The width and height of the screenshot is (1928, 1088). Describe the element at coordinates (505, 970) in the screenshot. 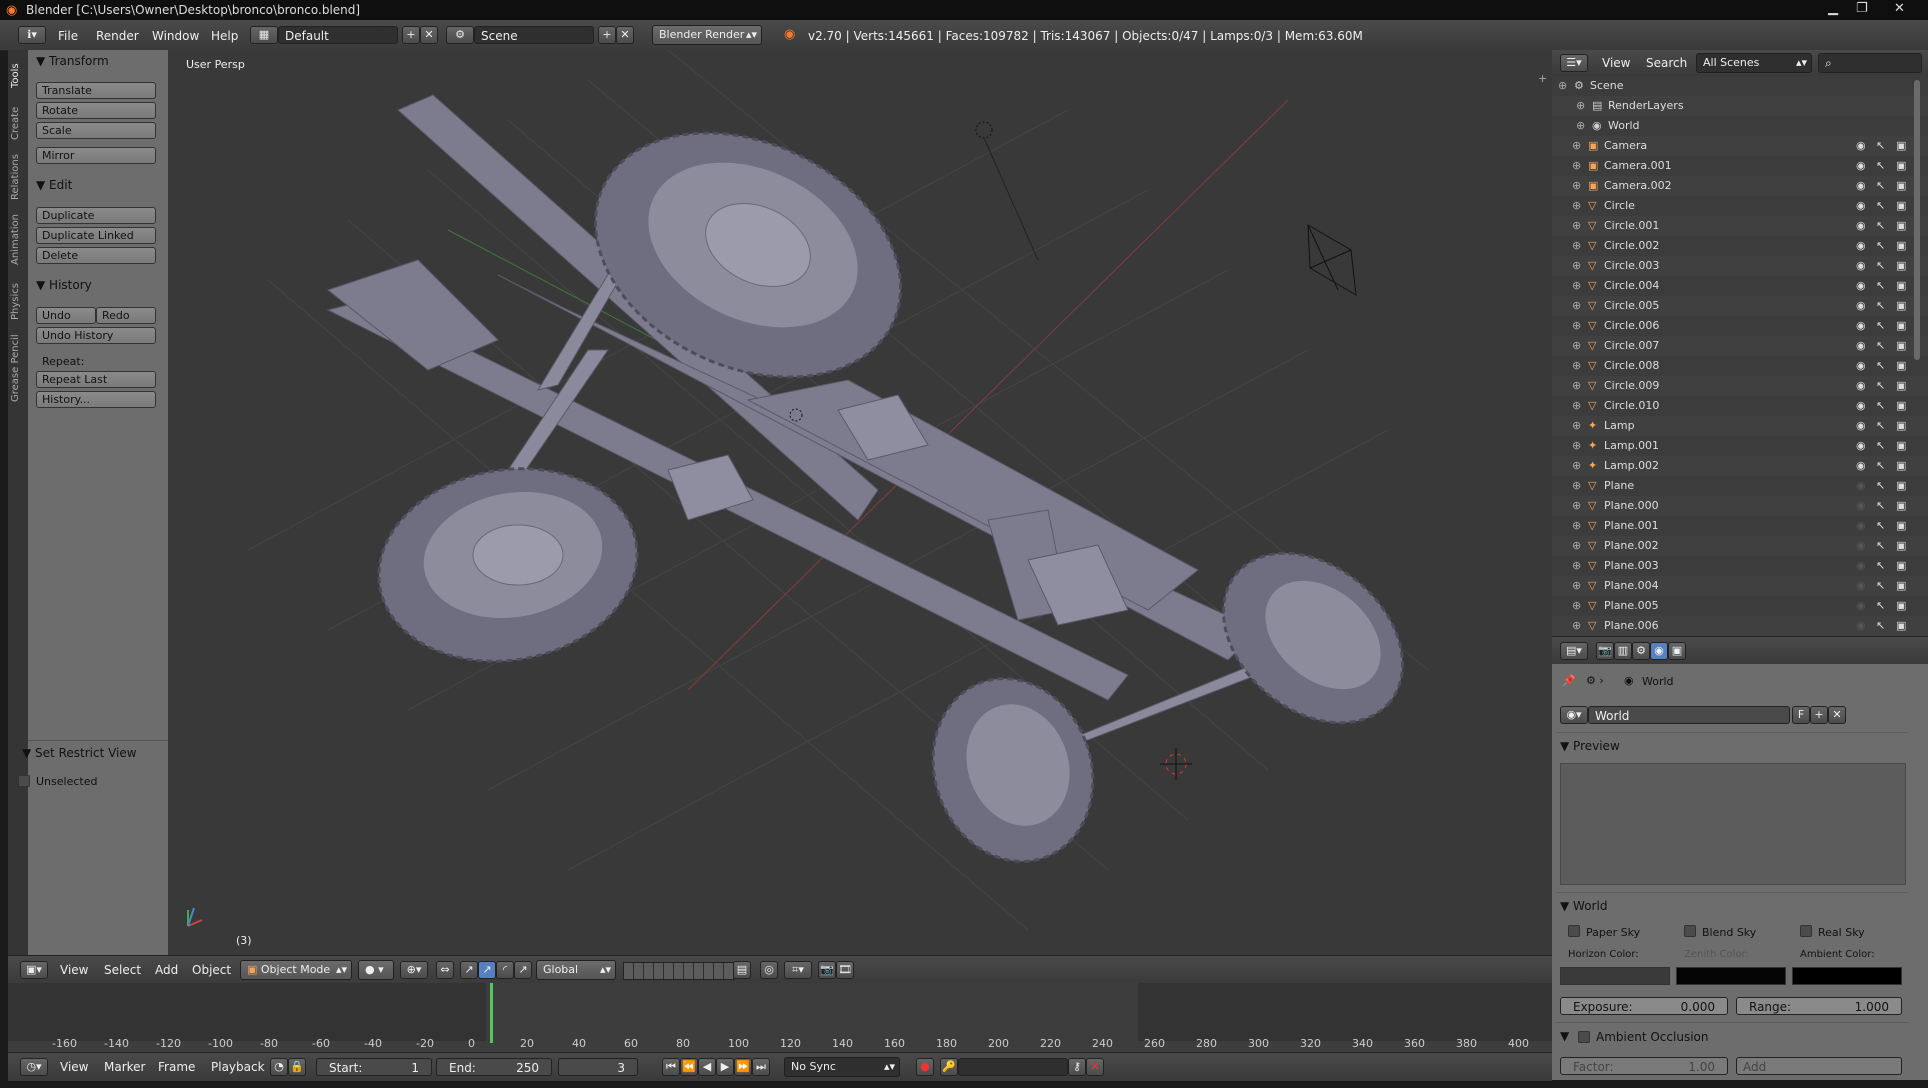

I see `scale-manipulator-icon: ◜` at that location.